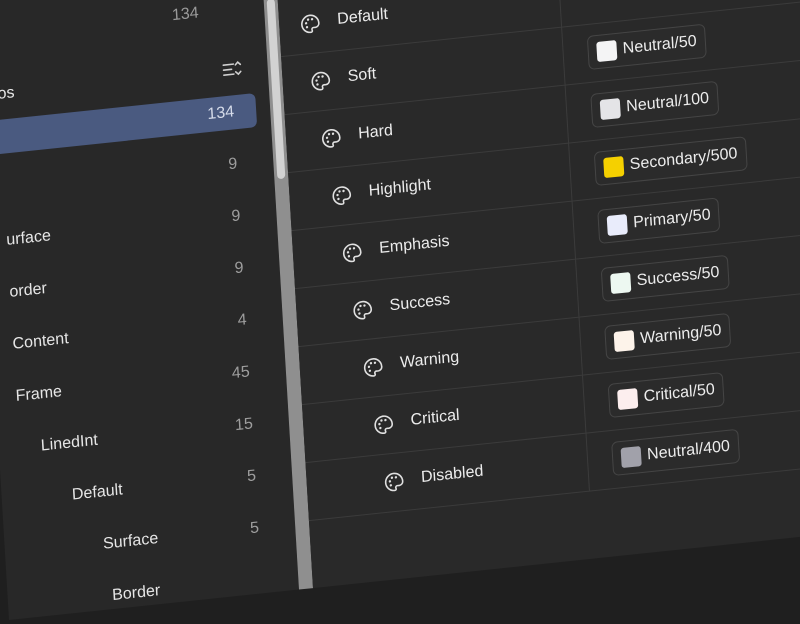  Describe the element at coordinates (135, 332) in the screenshot. I see `sidebar-group-item: Content 4` at that location.